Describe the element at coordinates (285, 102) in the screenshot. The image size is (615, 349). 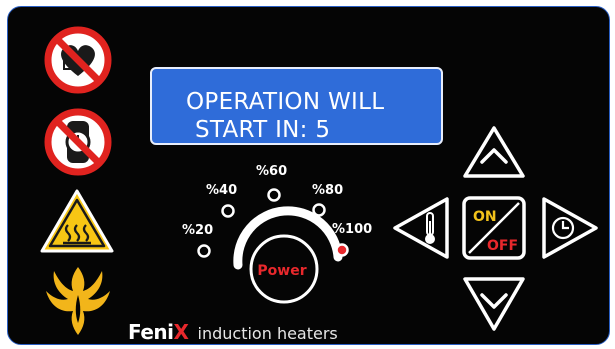
I see `display-line-1: OPERATION WILL` at that location.